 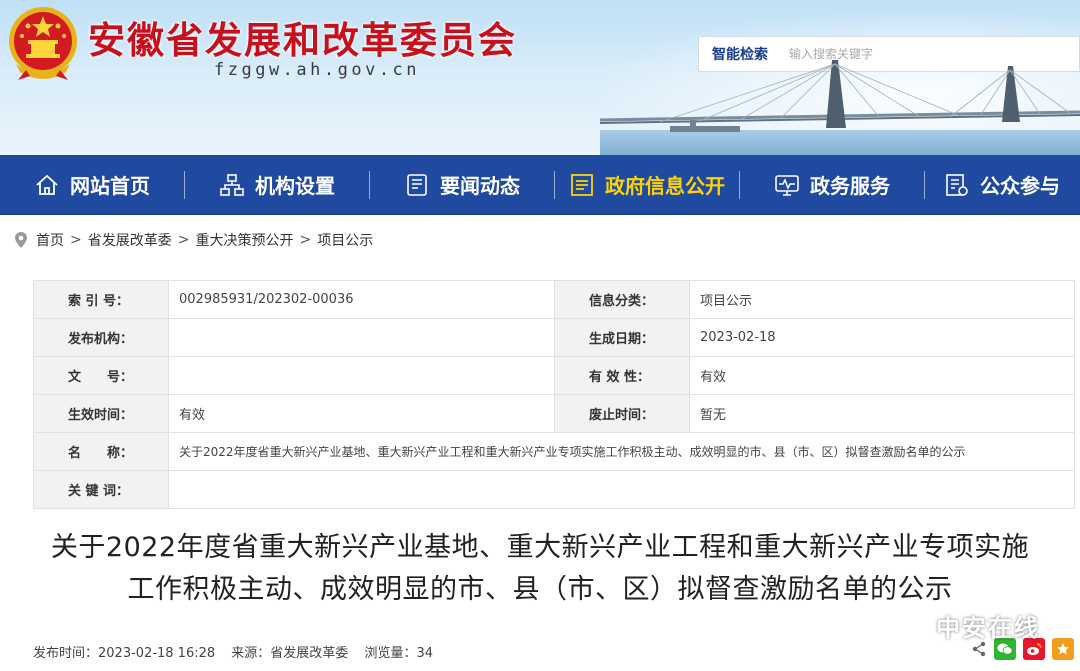 I want to click on publisher-value, so click(x=361, y=337).